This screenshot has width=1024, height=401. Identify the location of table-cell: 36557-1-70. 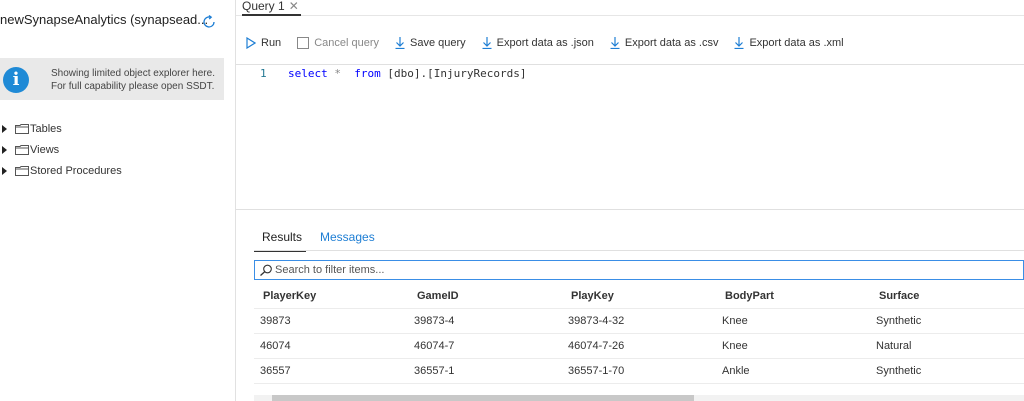
(639, 371).